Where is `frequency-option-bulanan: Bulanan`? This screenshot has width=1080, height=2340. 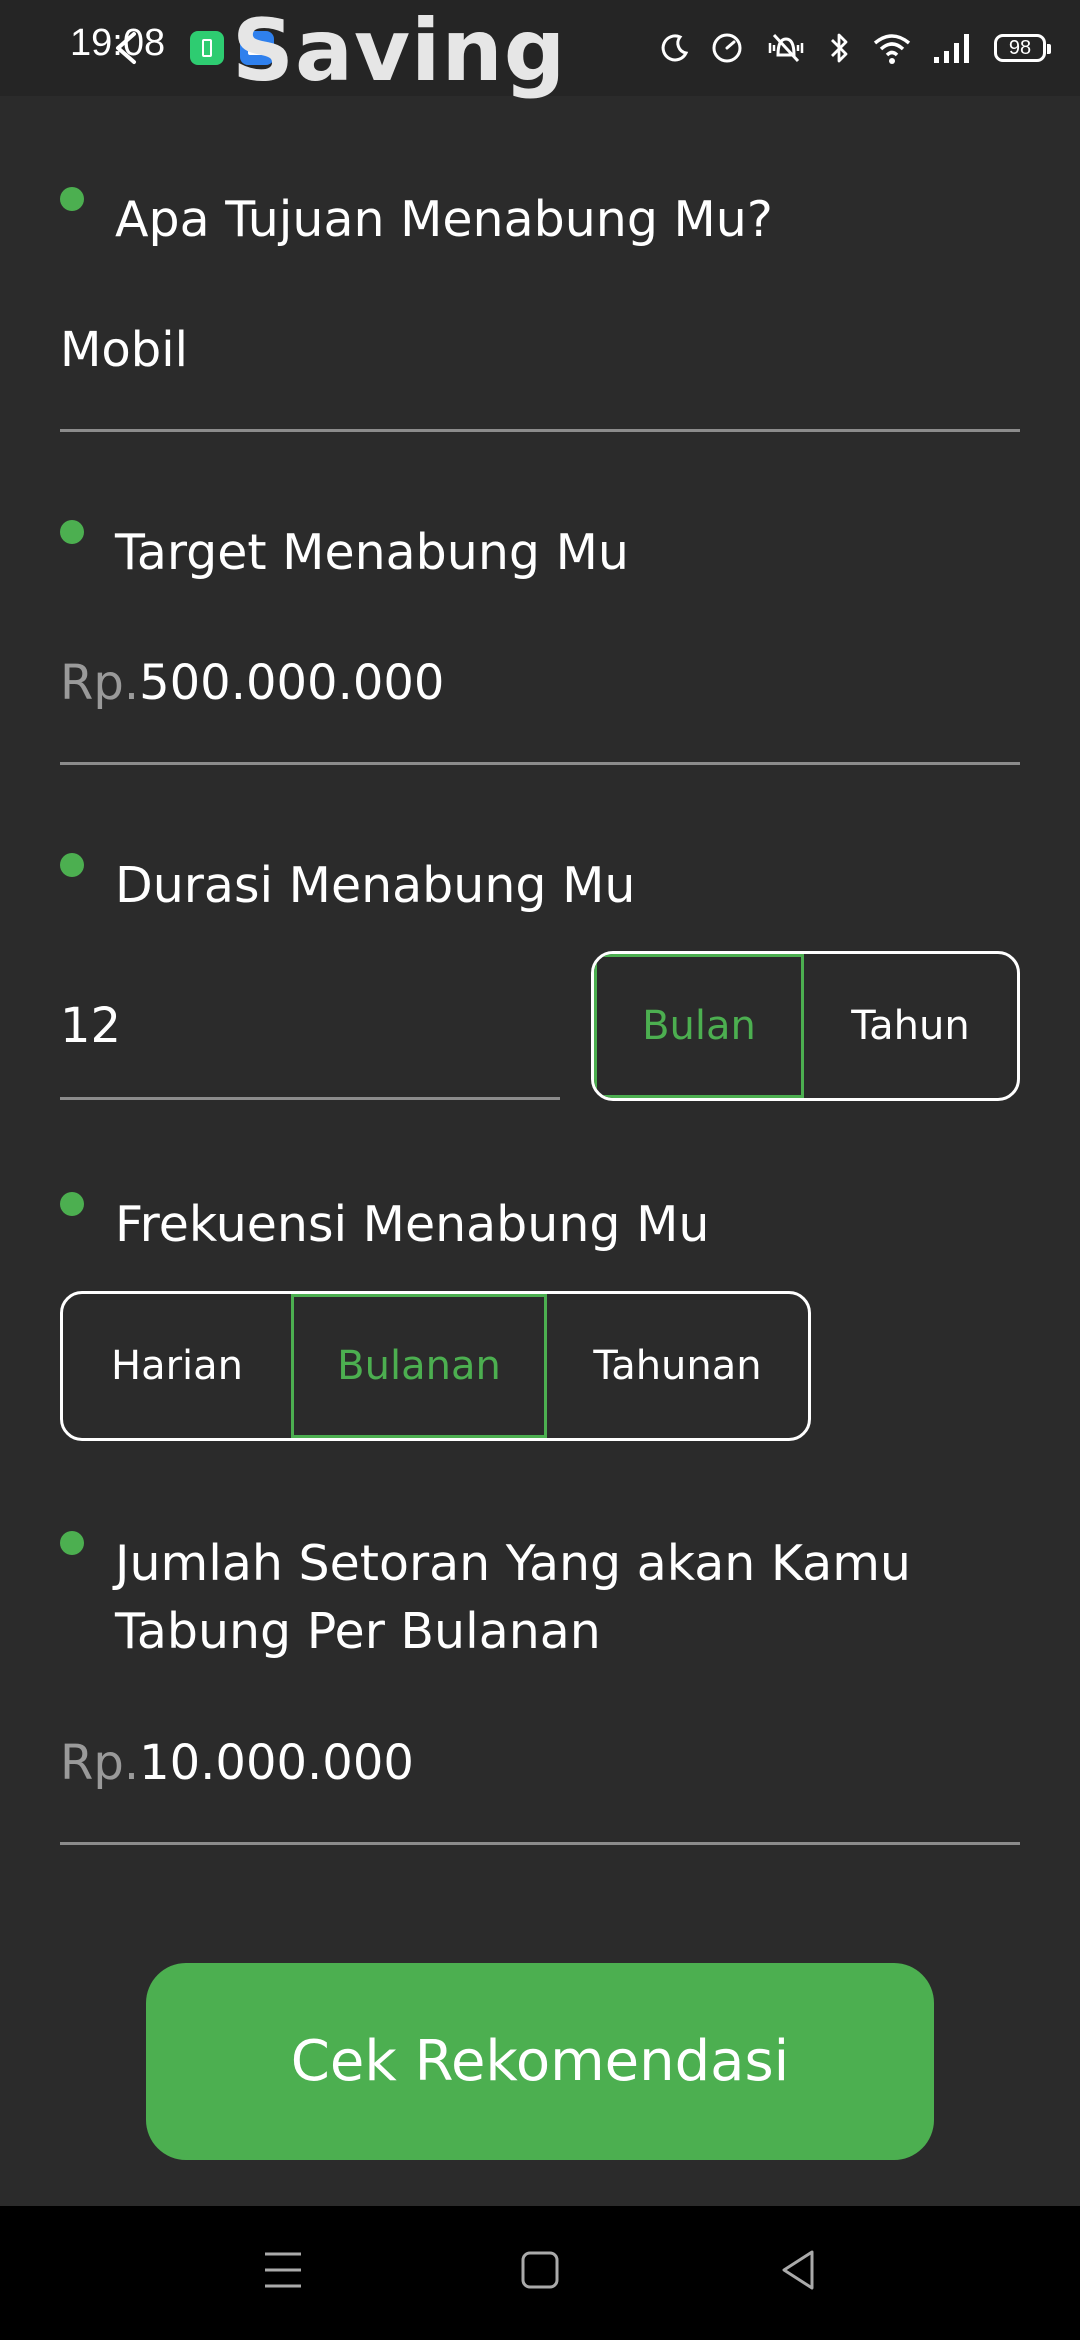
frequency-option-bulanan: Bulanan is located at coordinates (419, 1366).